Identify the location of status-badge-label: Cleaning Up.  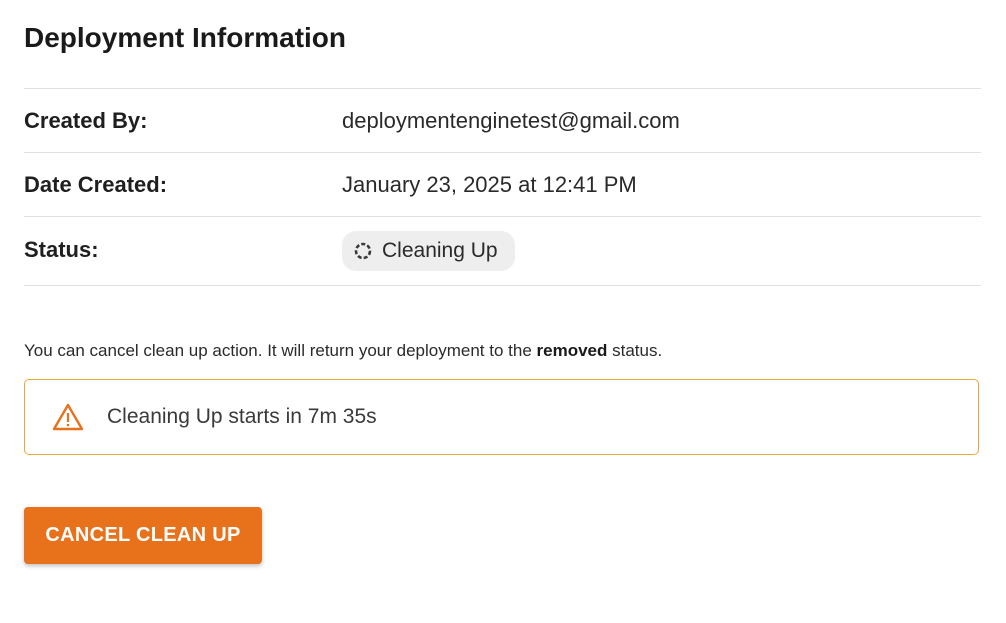
(440, 250).